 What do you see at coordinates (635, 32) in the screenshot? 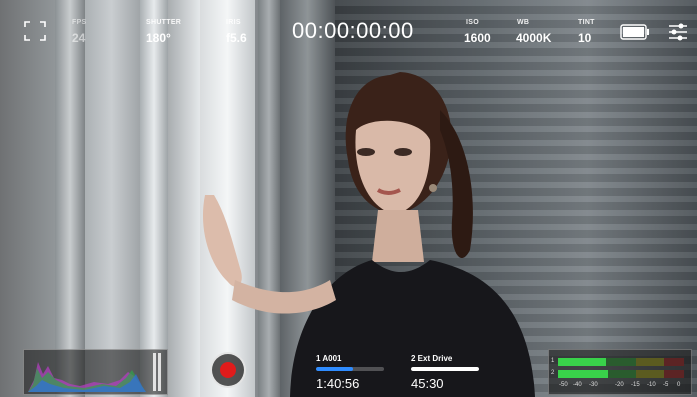
I see `battery-icon` at bounding box center [635, 32].